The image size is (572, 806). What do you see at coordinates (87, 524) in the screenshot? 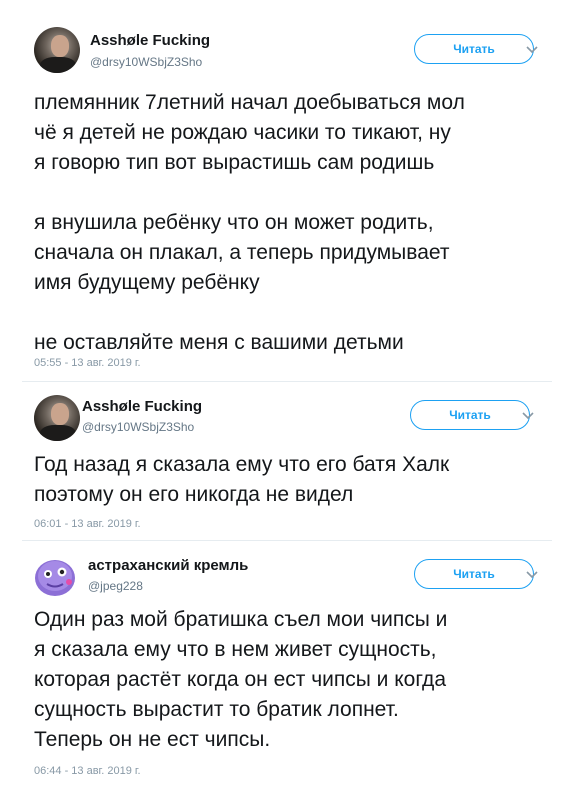
I see `tweet-timestamp: 06:01 - 13 авг. 2019 г.` at bounding box center [87, 524].